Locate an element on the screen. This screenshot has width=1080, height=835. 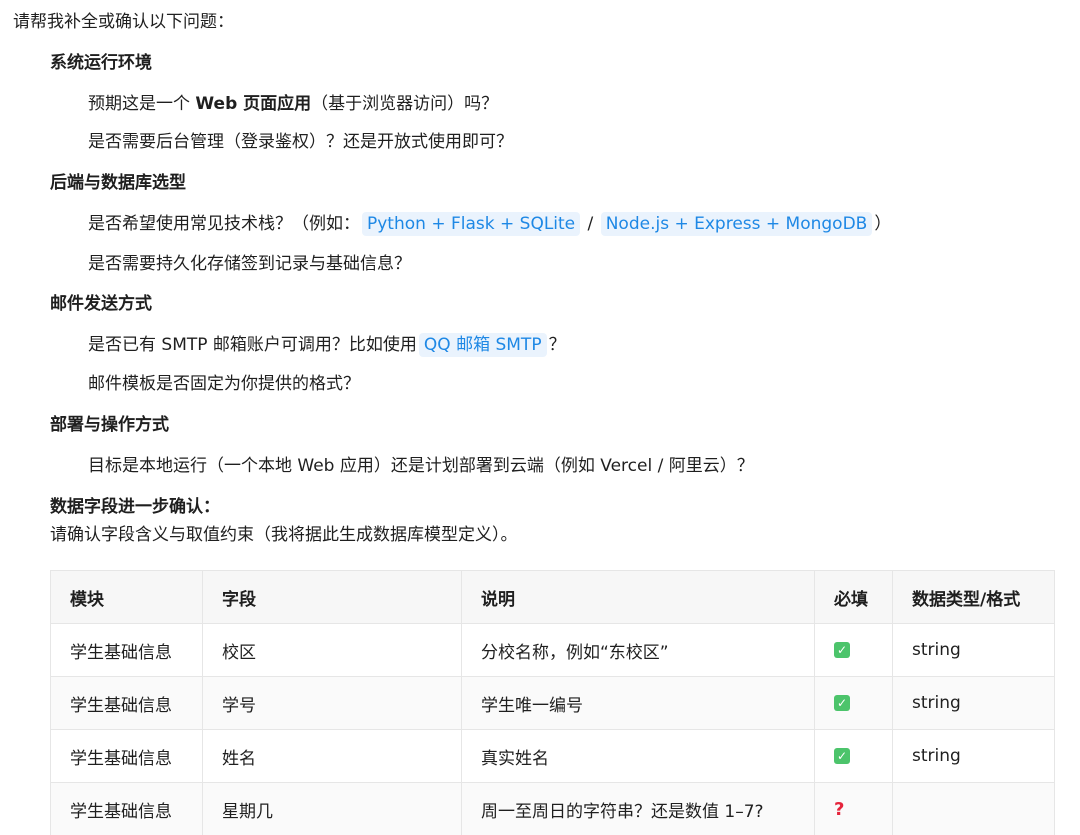
table-header-row: 模块 字段 说明 必填 数据类型/格式 is located at coordinates (552, 597).